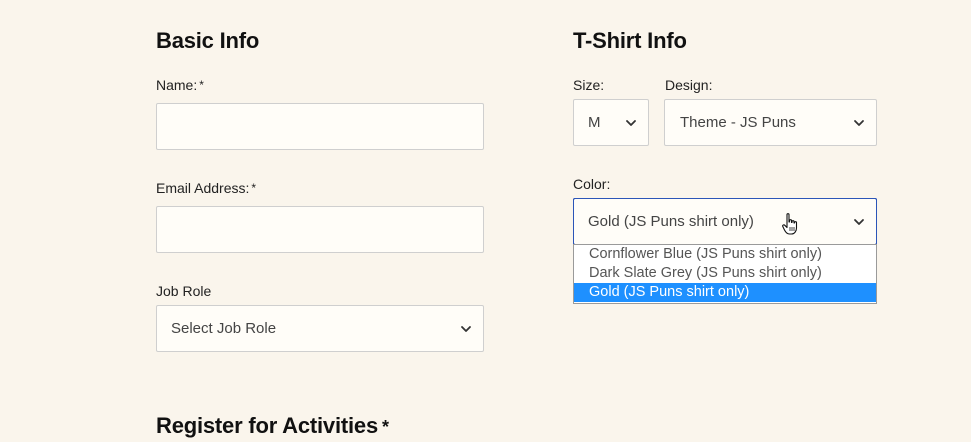  I want to click on basic-info-heading: Basic Info, so click(208, 40).